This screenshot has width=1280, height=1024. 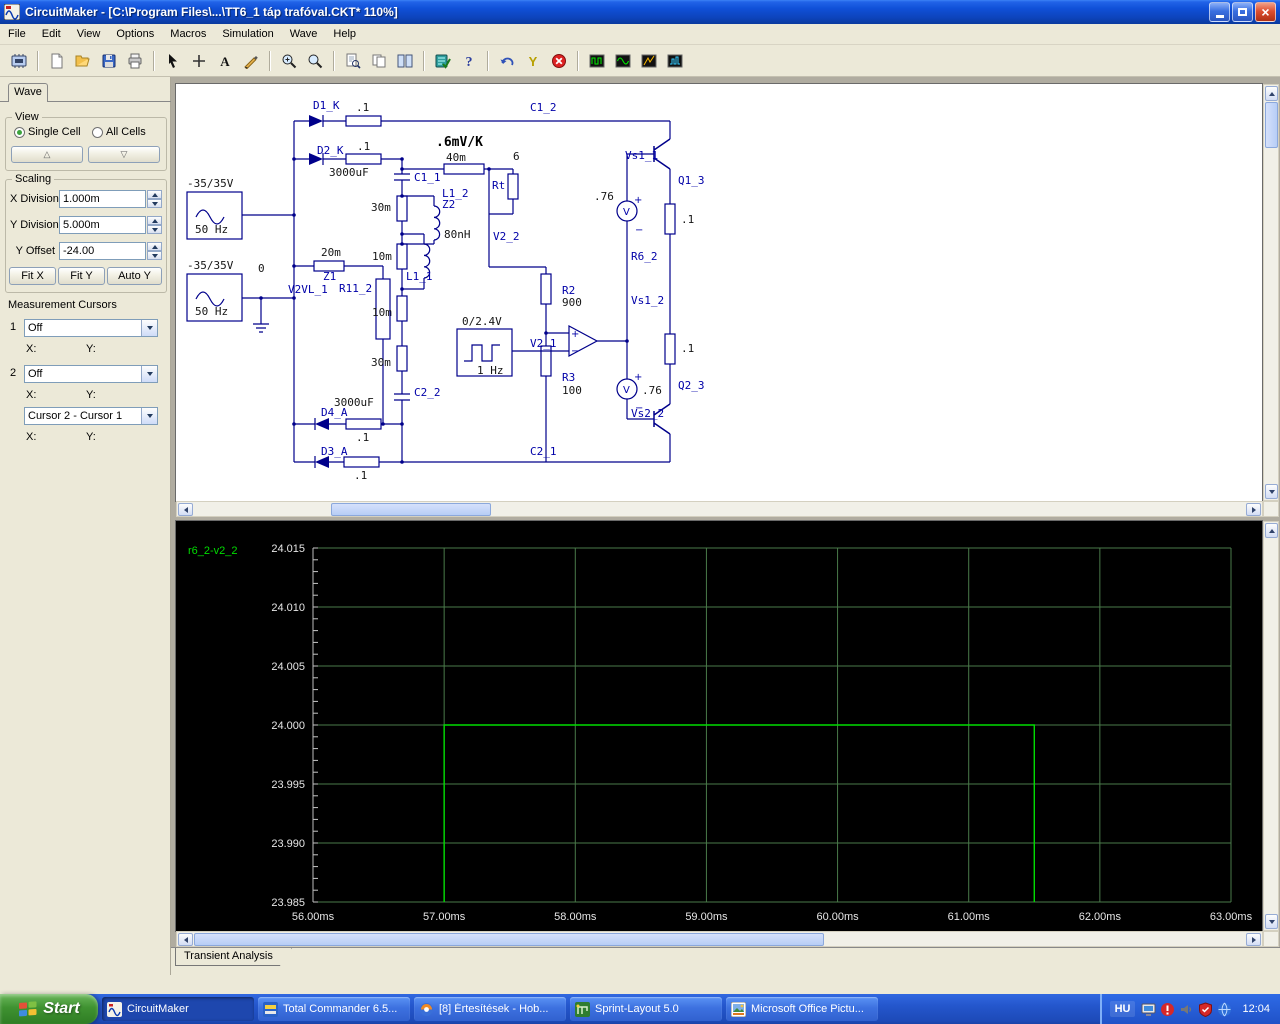 I want to click on find-page-button, so click(x=353, y=60).